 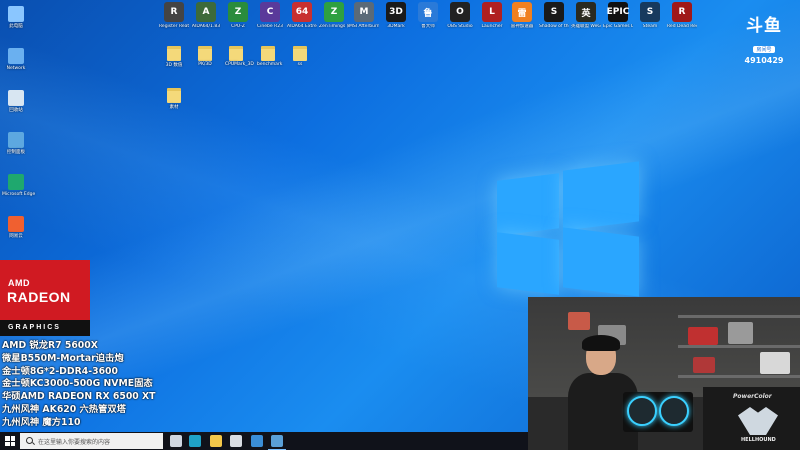 I want to click on 3dmark-icon: 3D, so click(x=396, y=12).